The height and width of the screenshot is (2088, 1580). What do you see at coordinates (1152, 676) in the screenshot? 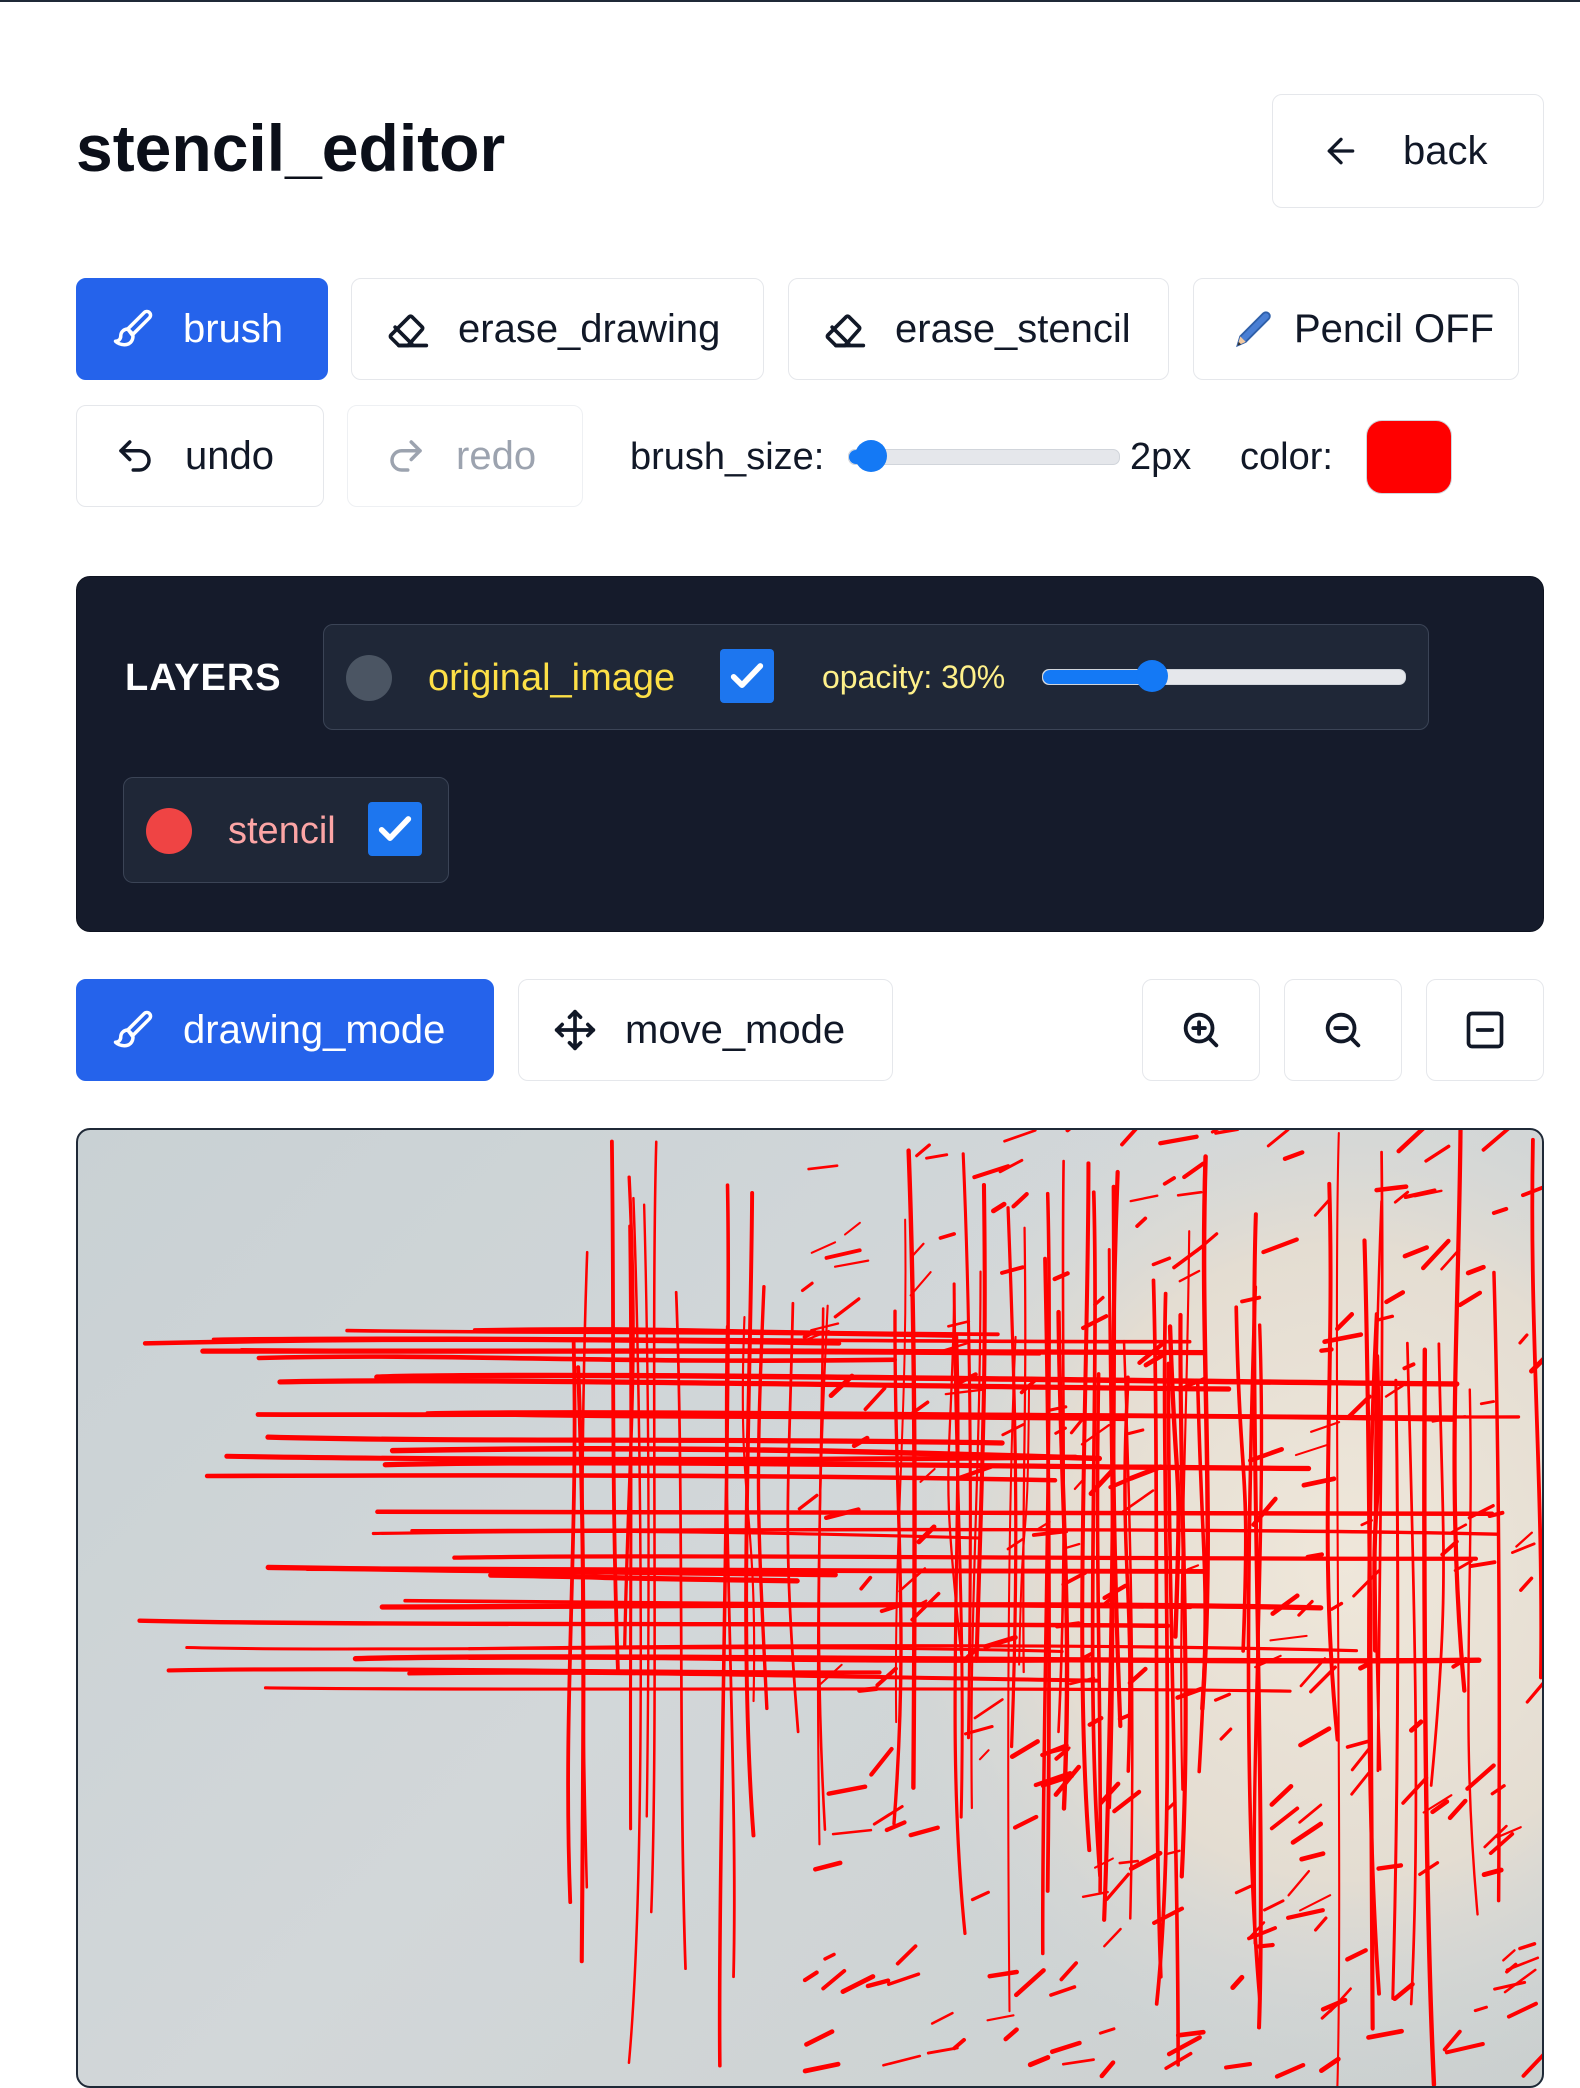
I see `opacity-thumb` at bounding box center [1152, 676].